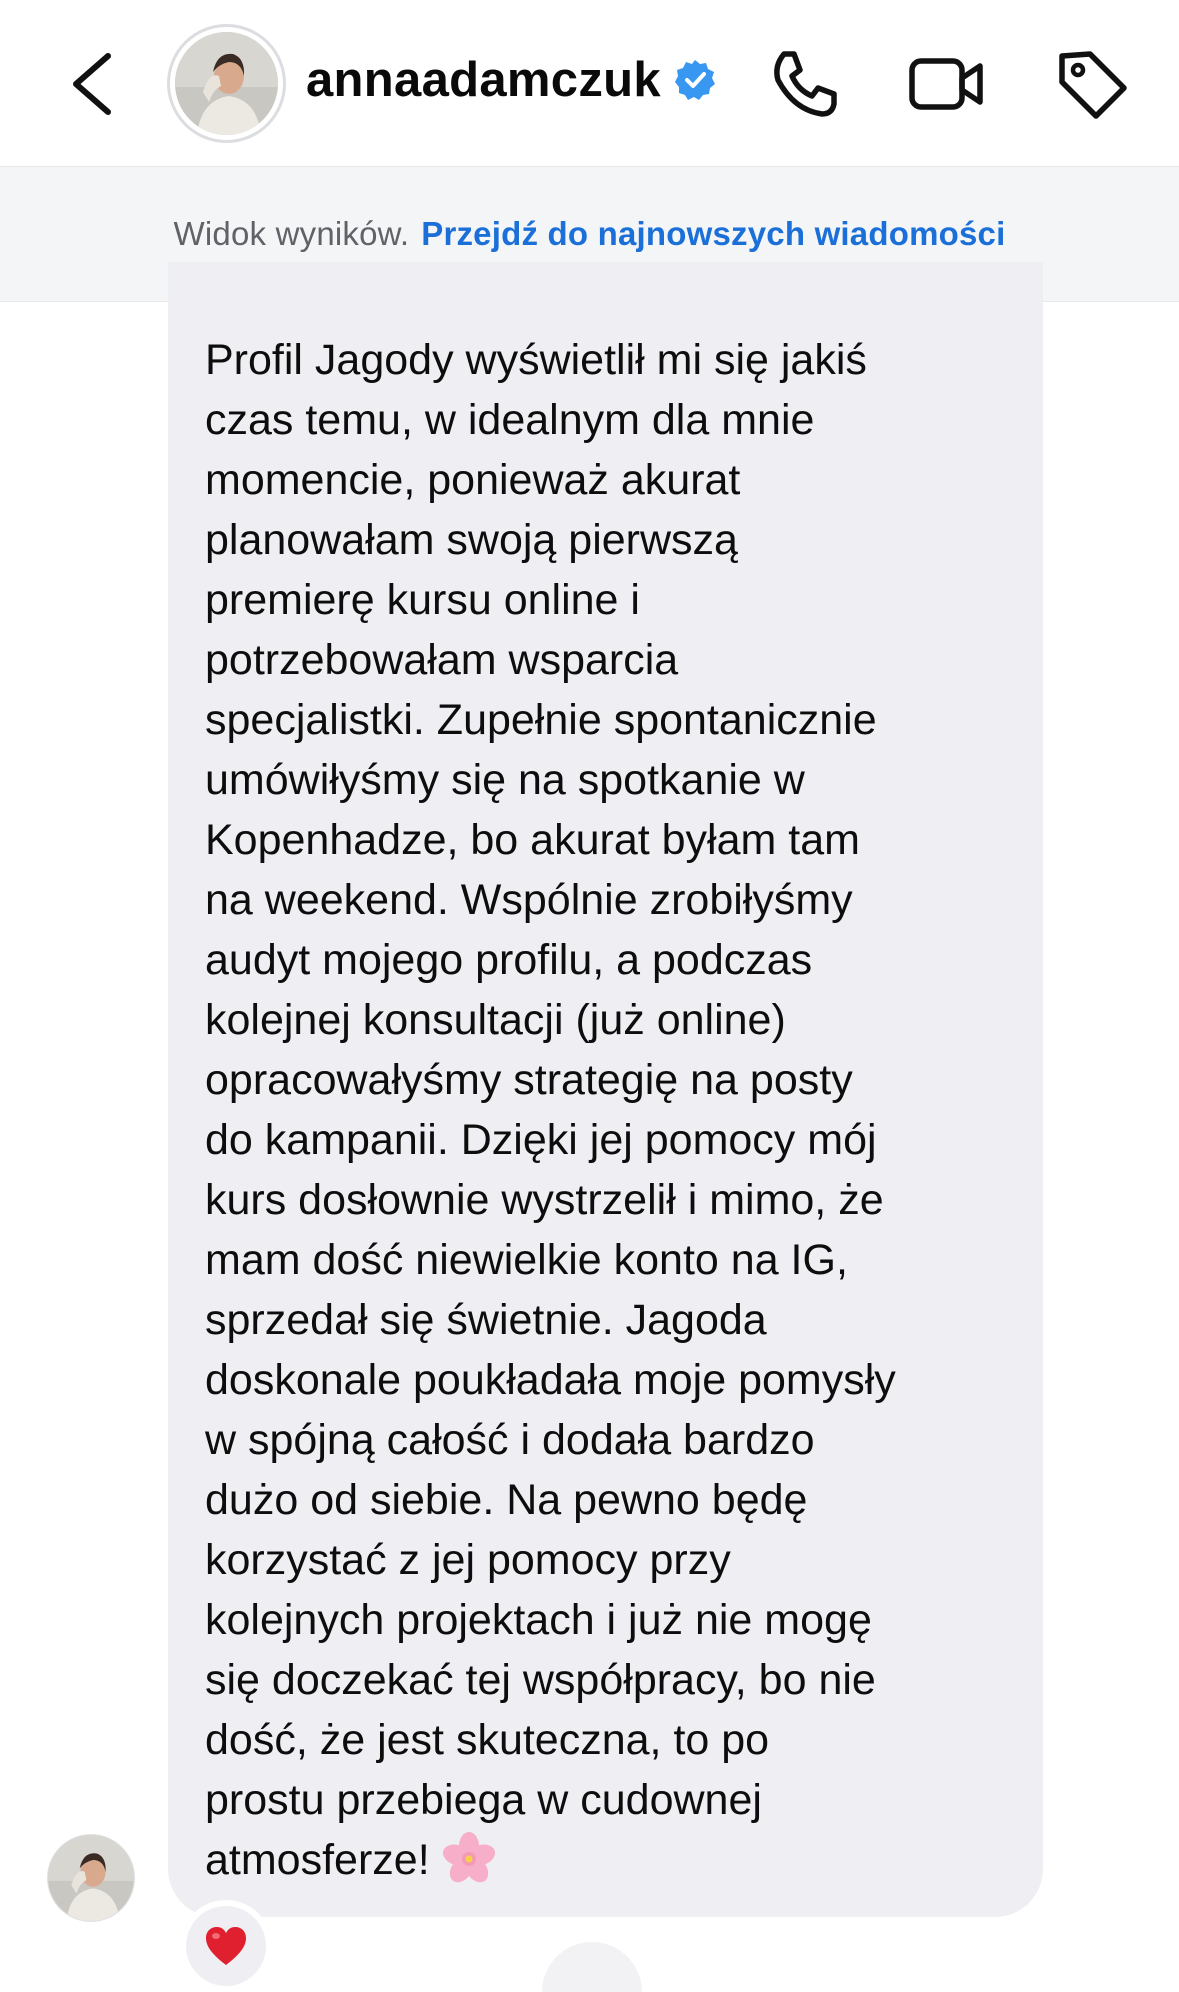 The width and height of the screenshot is (1179, 1992). What do you see at coordinates (592, 1967) in the screenshot?
I see `next-item-edge` at bounding box center [592, 1967].